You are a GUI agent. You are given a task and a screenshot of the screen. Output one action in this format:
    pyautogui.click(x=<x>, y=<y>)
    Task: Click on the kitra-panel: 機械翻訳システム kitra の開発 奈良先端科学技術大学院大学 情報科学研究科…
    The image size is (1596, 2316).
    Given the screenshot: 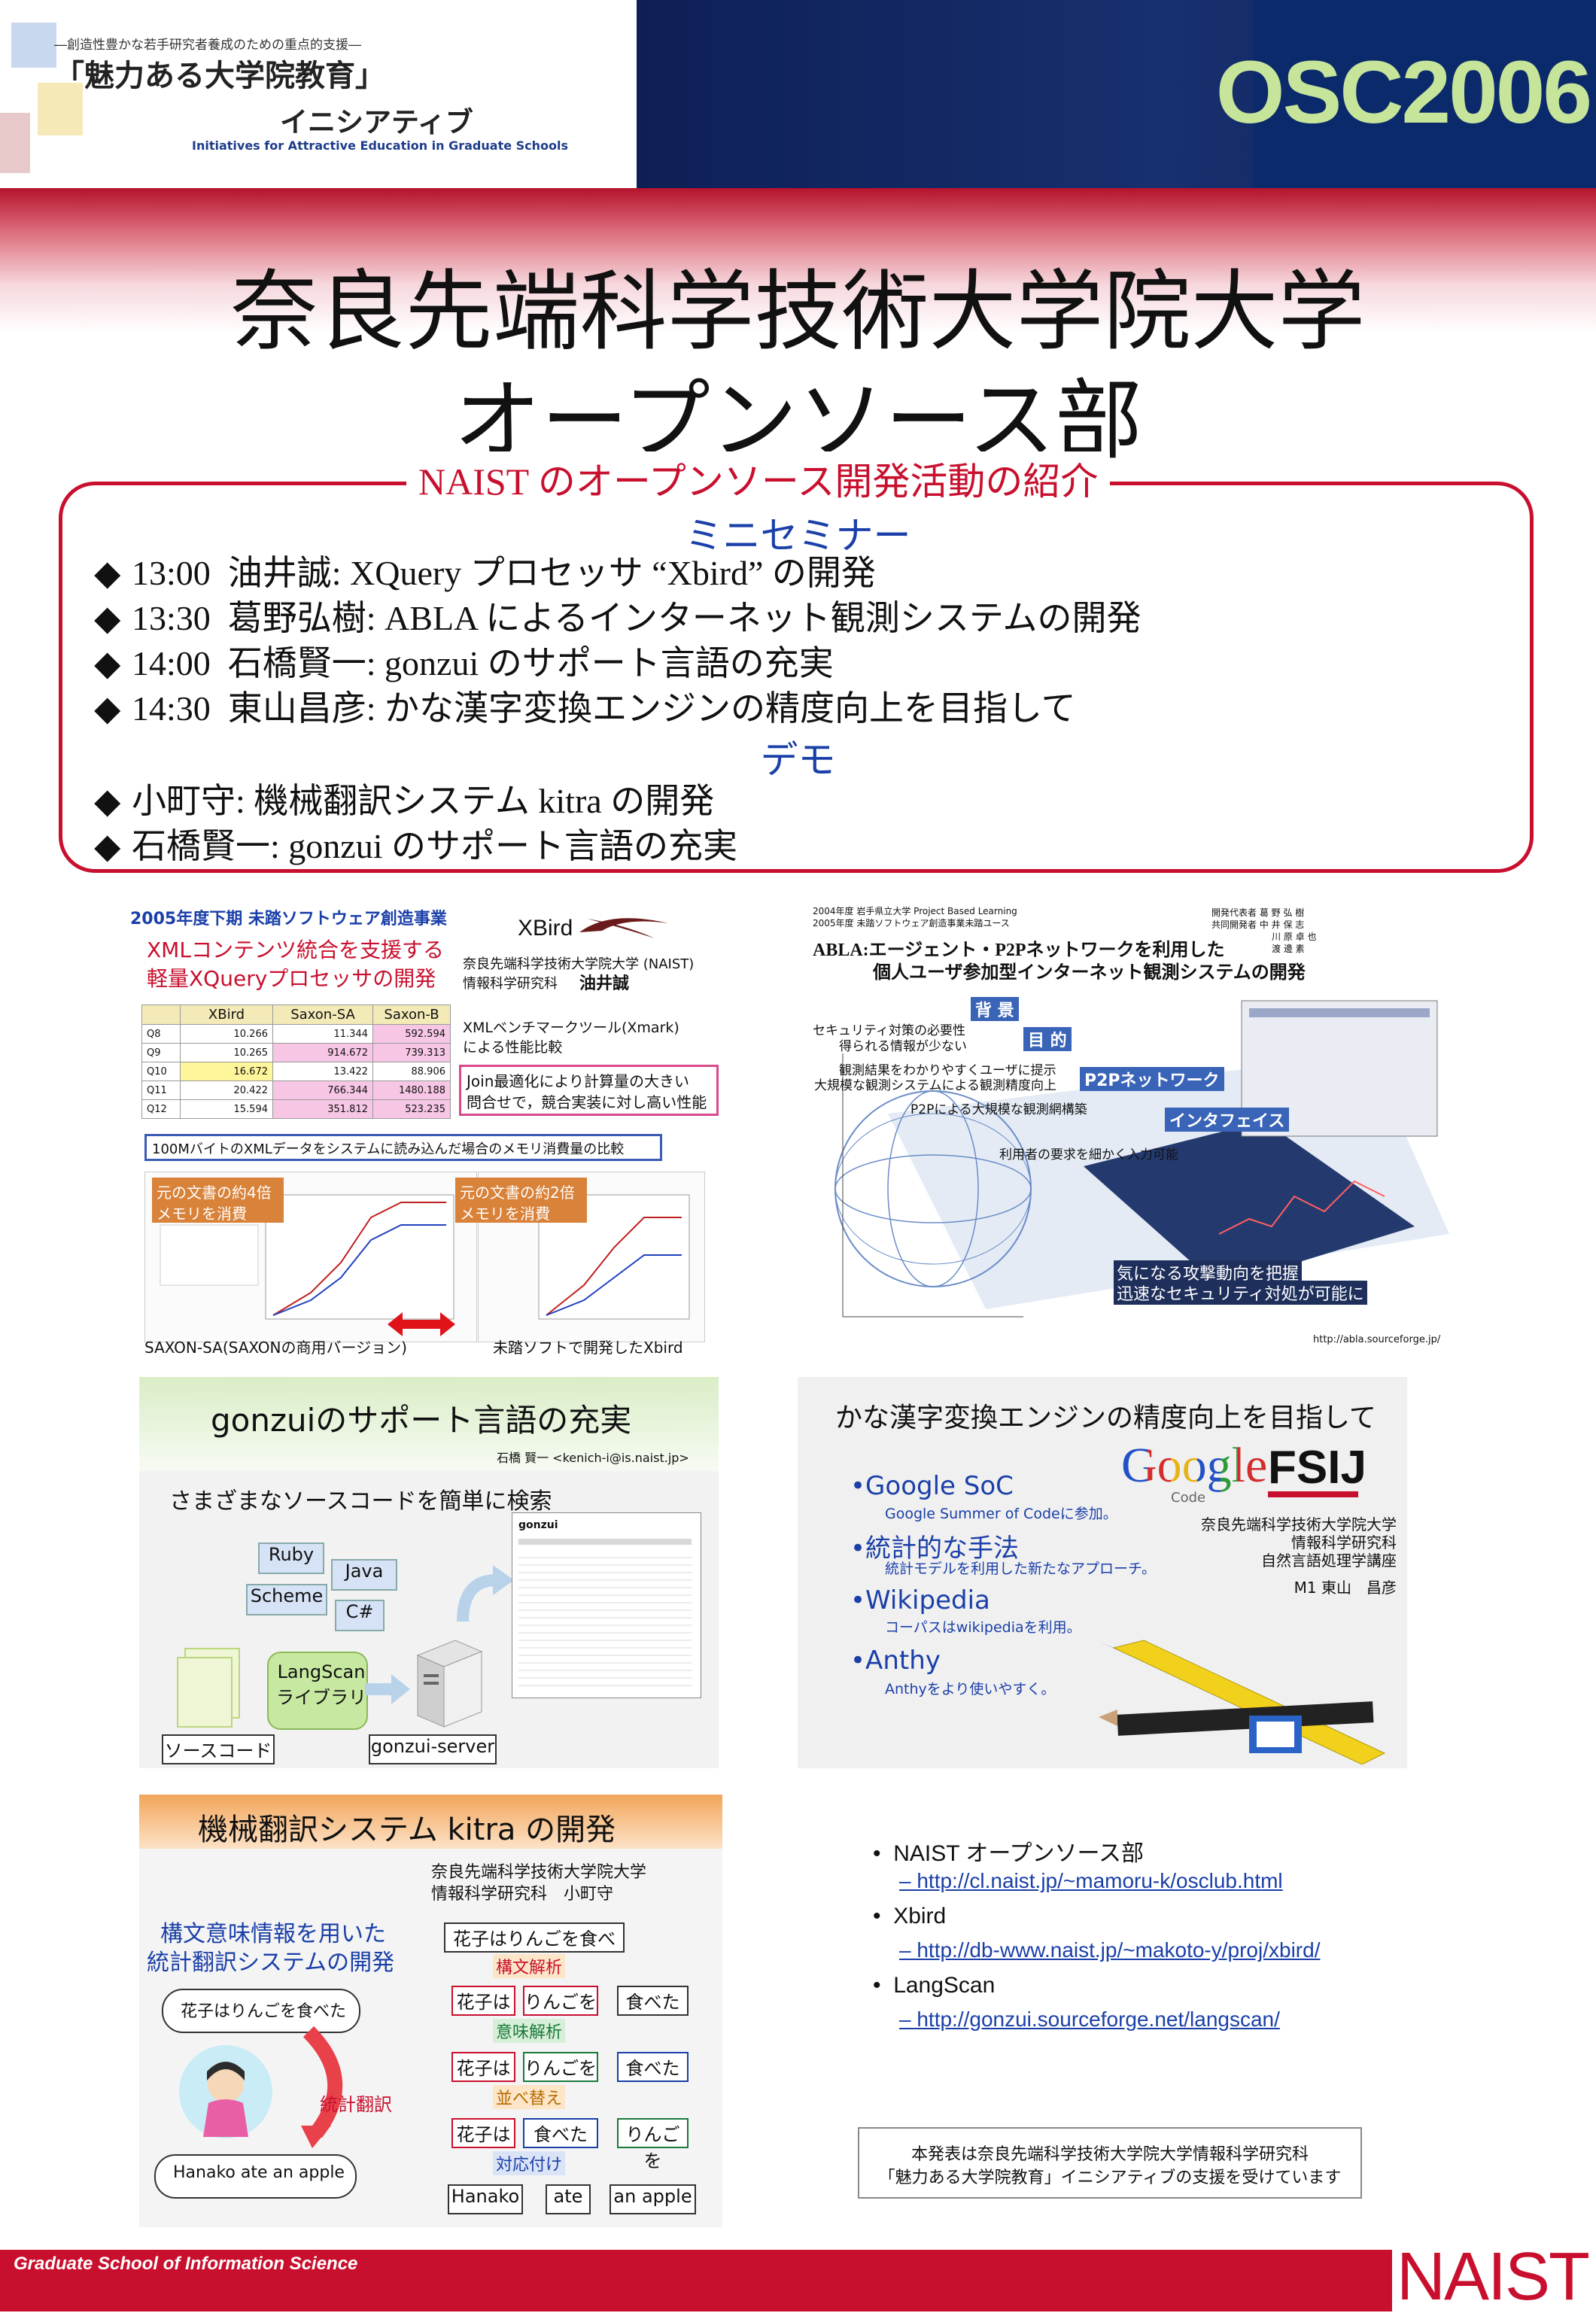 What is the action you would take?
    pyautogui.click(x=430, y=2011)
    